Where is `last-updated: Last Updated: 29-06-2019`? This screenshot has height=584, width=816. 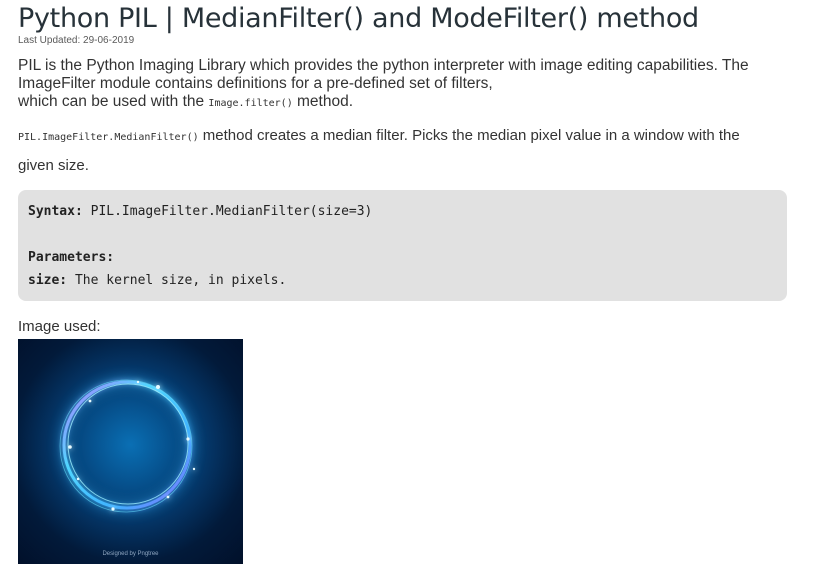
last-updated: Last Updated: 29-06-2019 is located at coordinates (76, 40).